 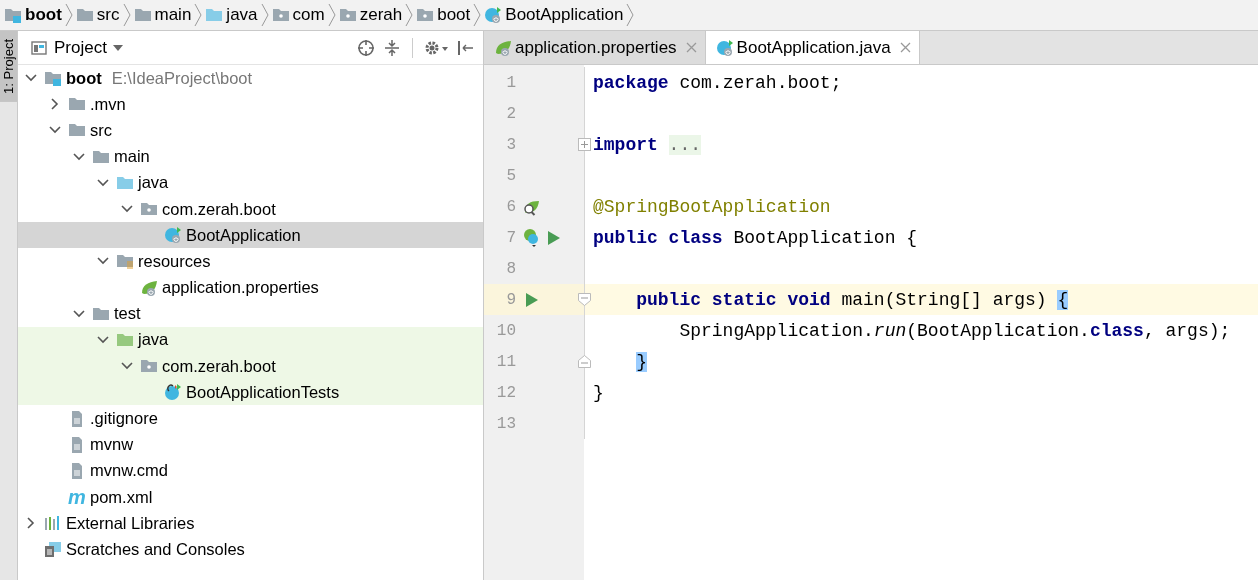 What do you see at coordinates (392, 47) in the screenshot?
I see `collapse-all-icon` at bounding box center [392, 47].